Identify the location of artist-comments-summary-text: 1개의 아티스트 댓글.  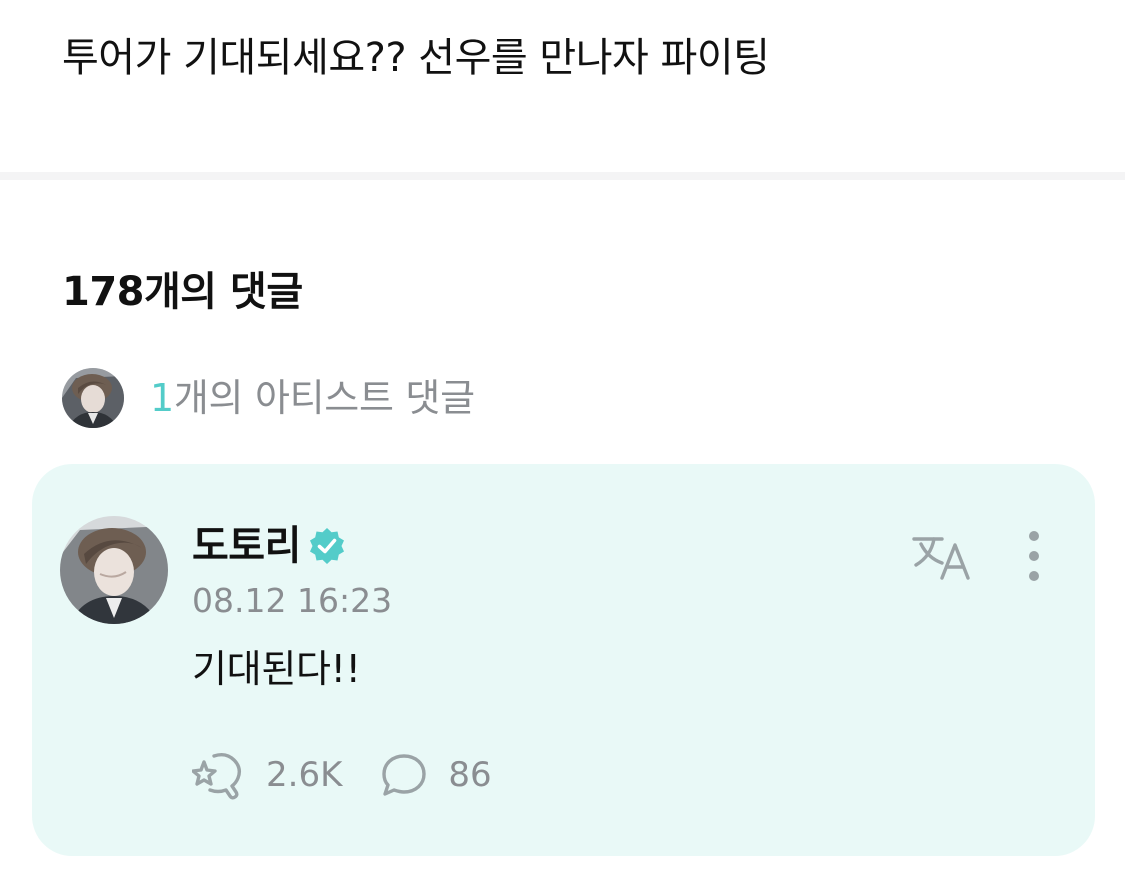
(312, 398).